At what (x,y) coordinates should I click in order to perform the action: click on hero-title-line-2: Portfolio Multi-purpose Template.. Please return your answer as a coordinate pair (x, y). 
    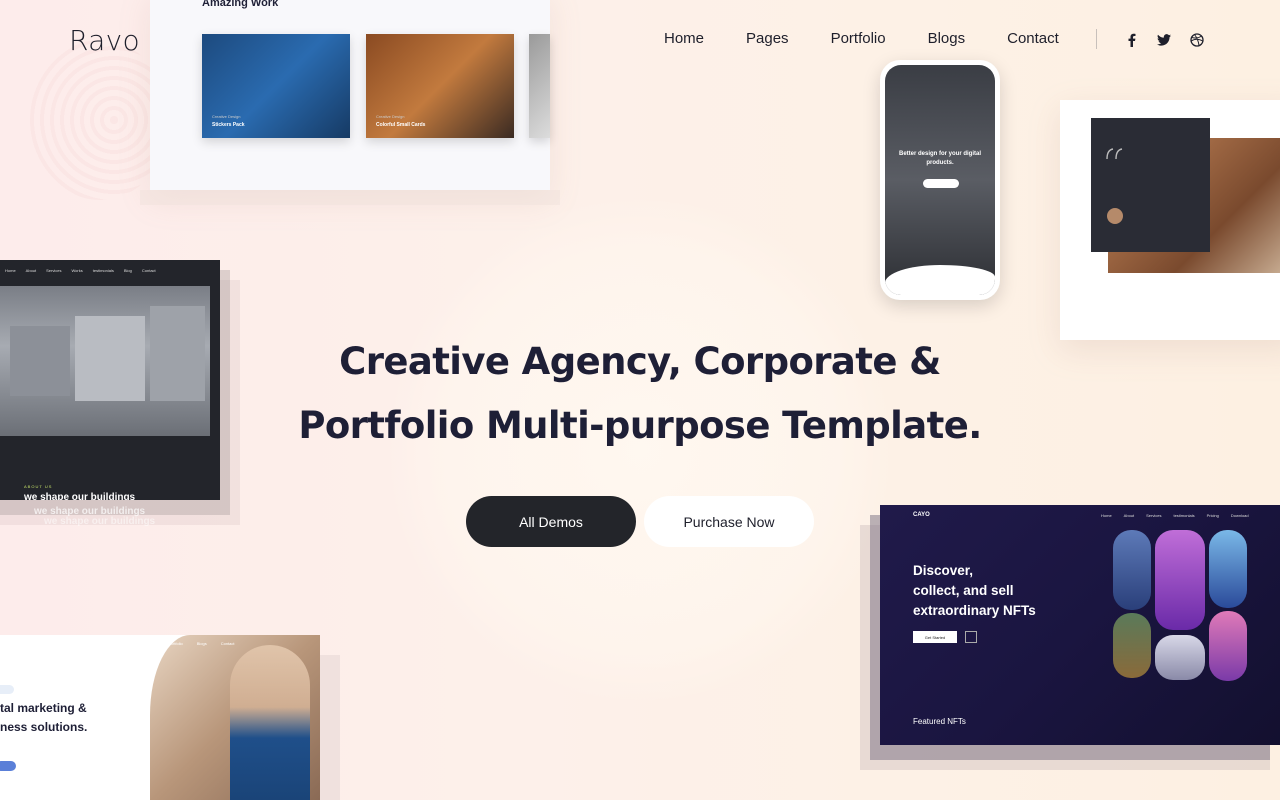
    Looking at the image, I should click on (640, 425).